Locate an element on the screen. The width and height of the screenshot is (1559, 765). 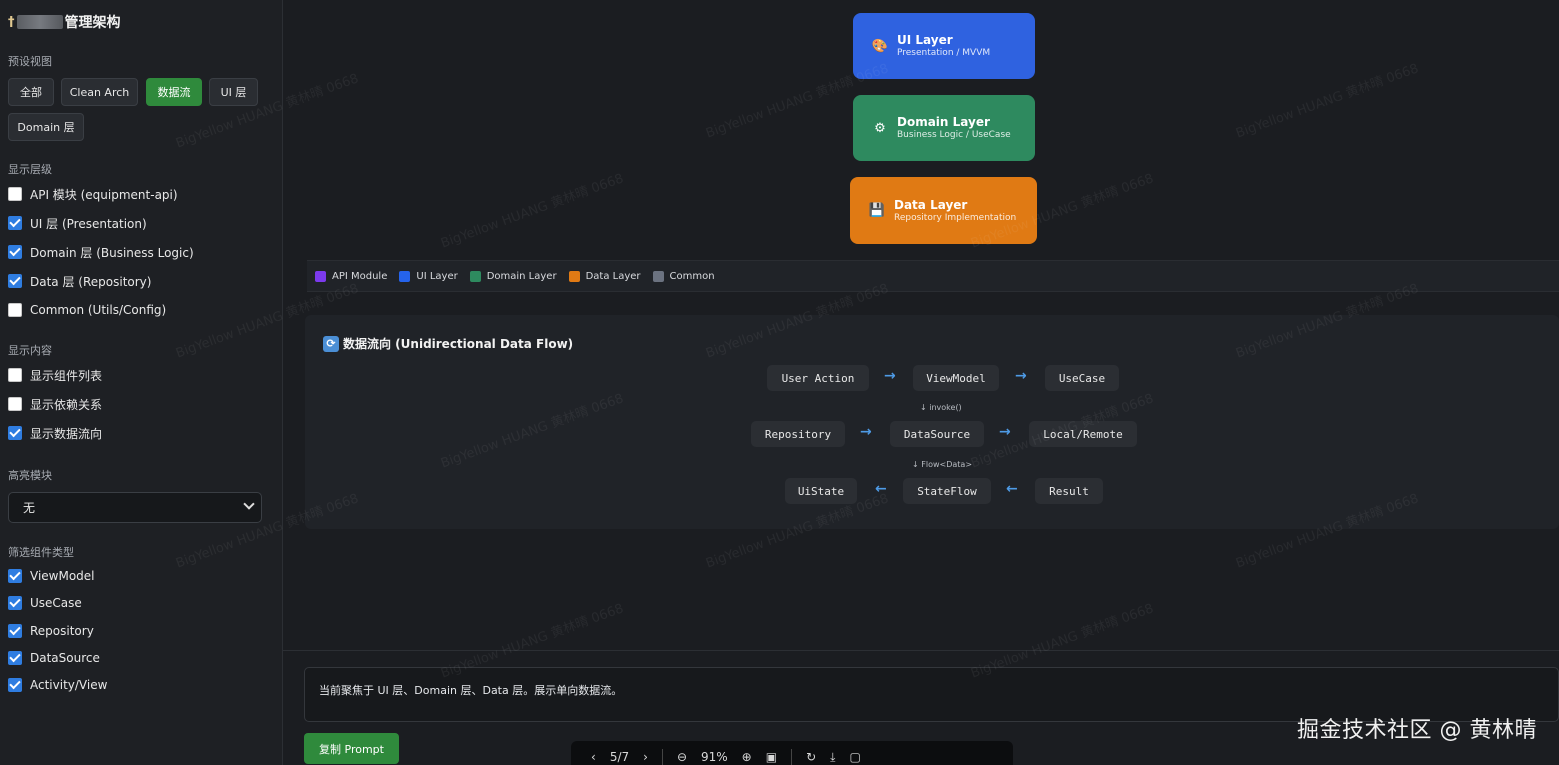
flow-node-local-remote: Local/Remote is located at coordinates (1083, 434).